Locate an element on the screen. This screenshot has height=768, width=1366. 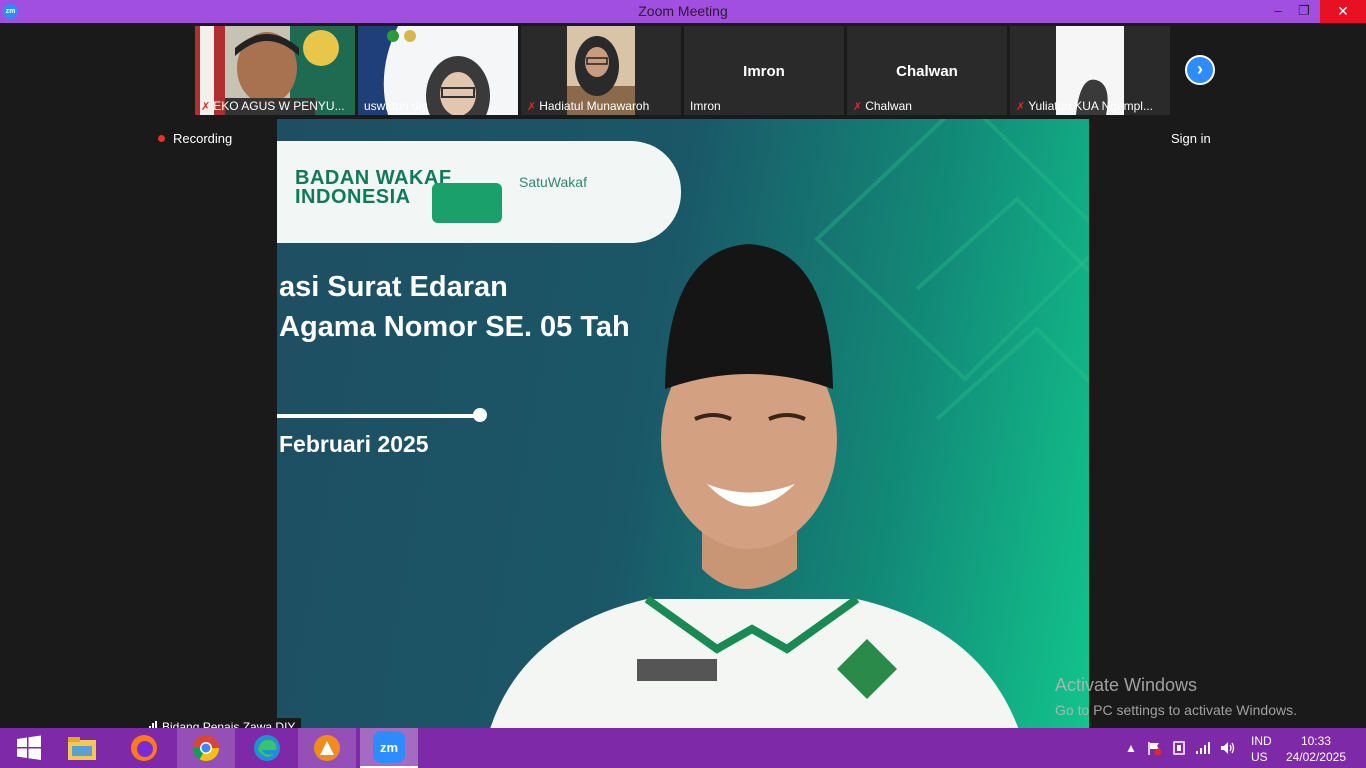
window-title: Zoom Meeting is located at coordinates (683, 11).